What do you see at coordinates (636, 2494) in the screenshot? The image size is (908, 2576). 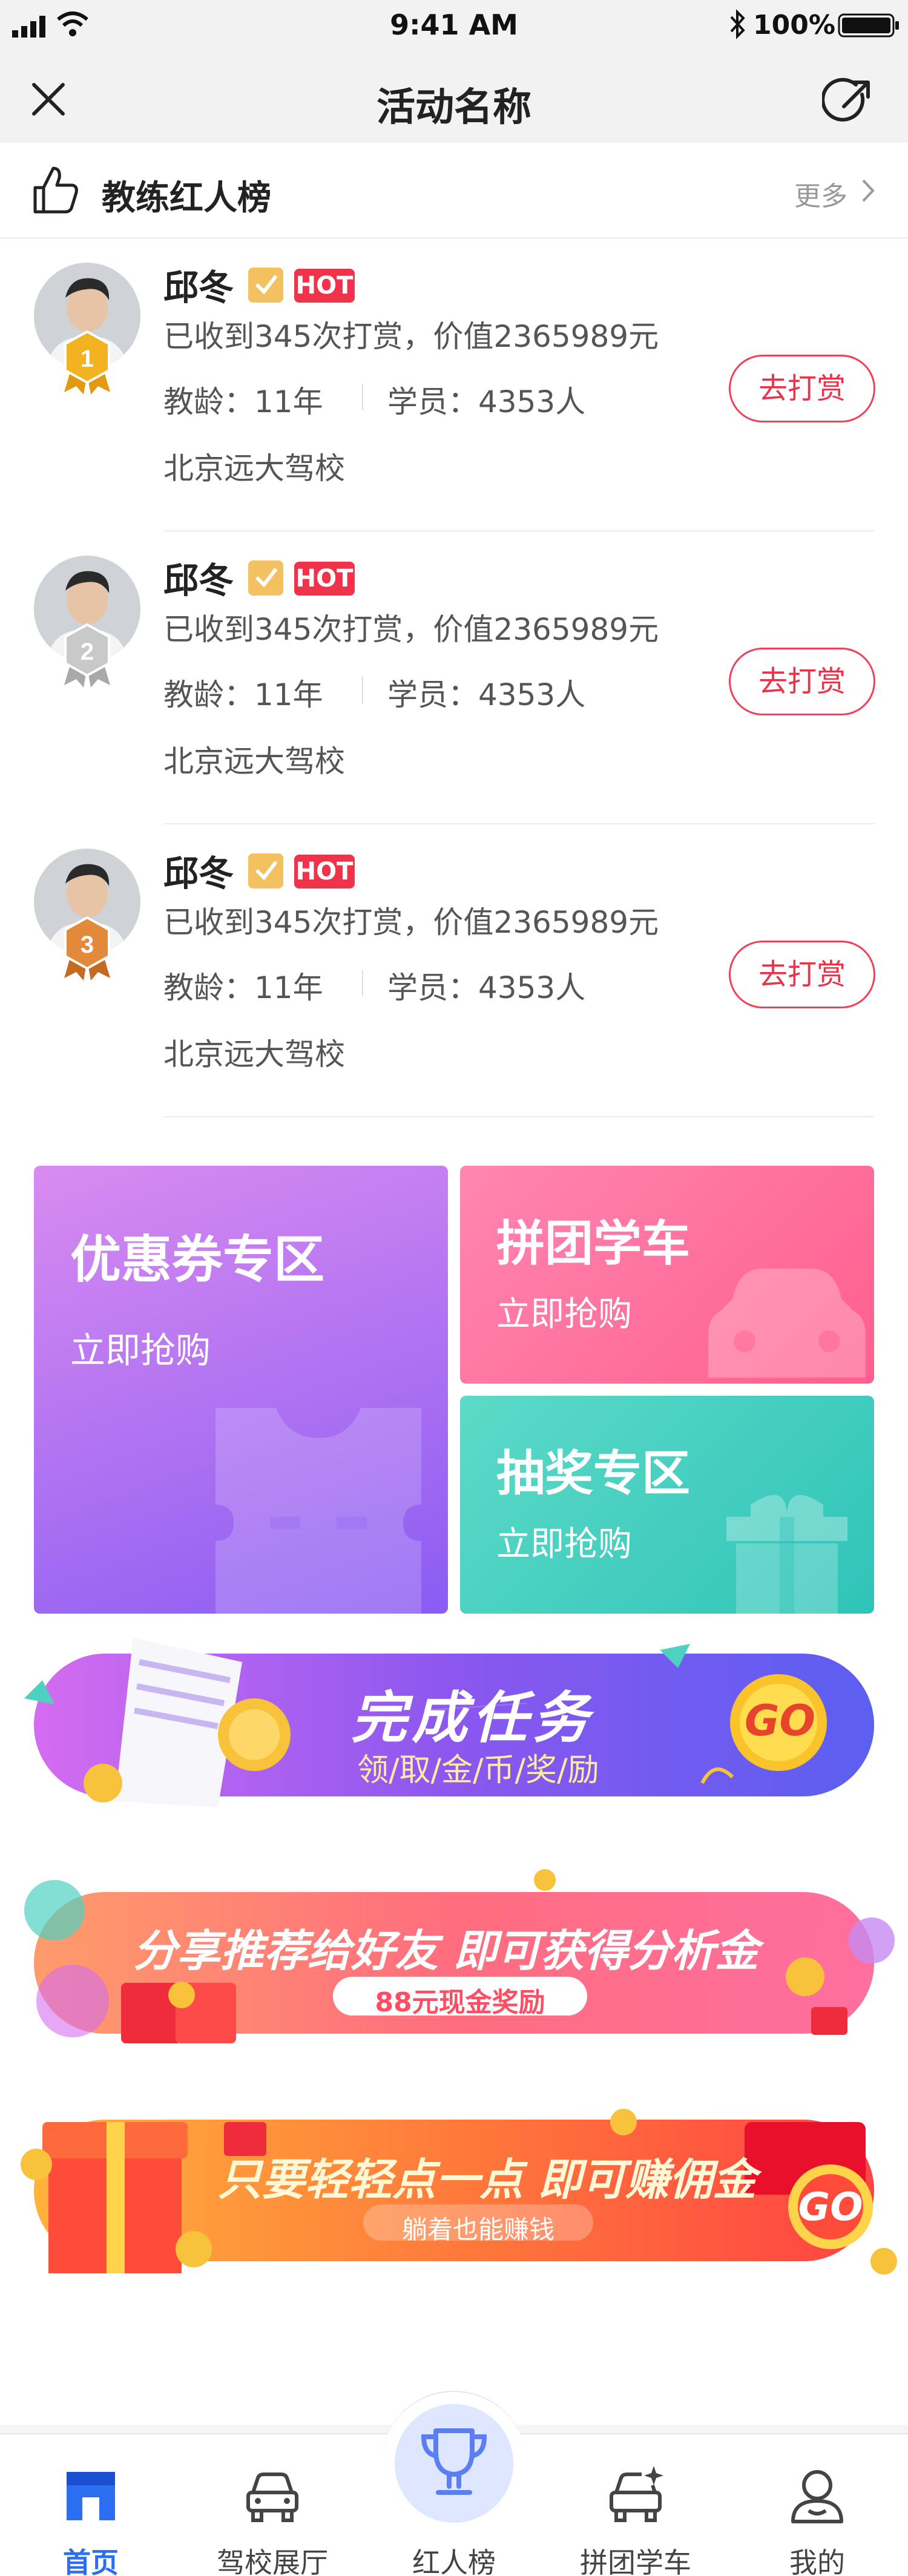 I see `sparkle-car-icon` at bounding box center [636, 2494].